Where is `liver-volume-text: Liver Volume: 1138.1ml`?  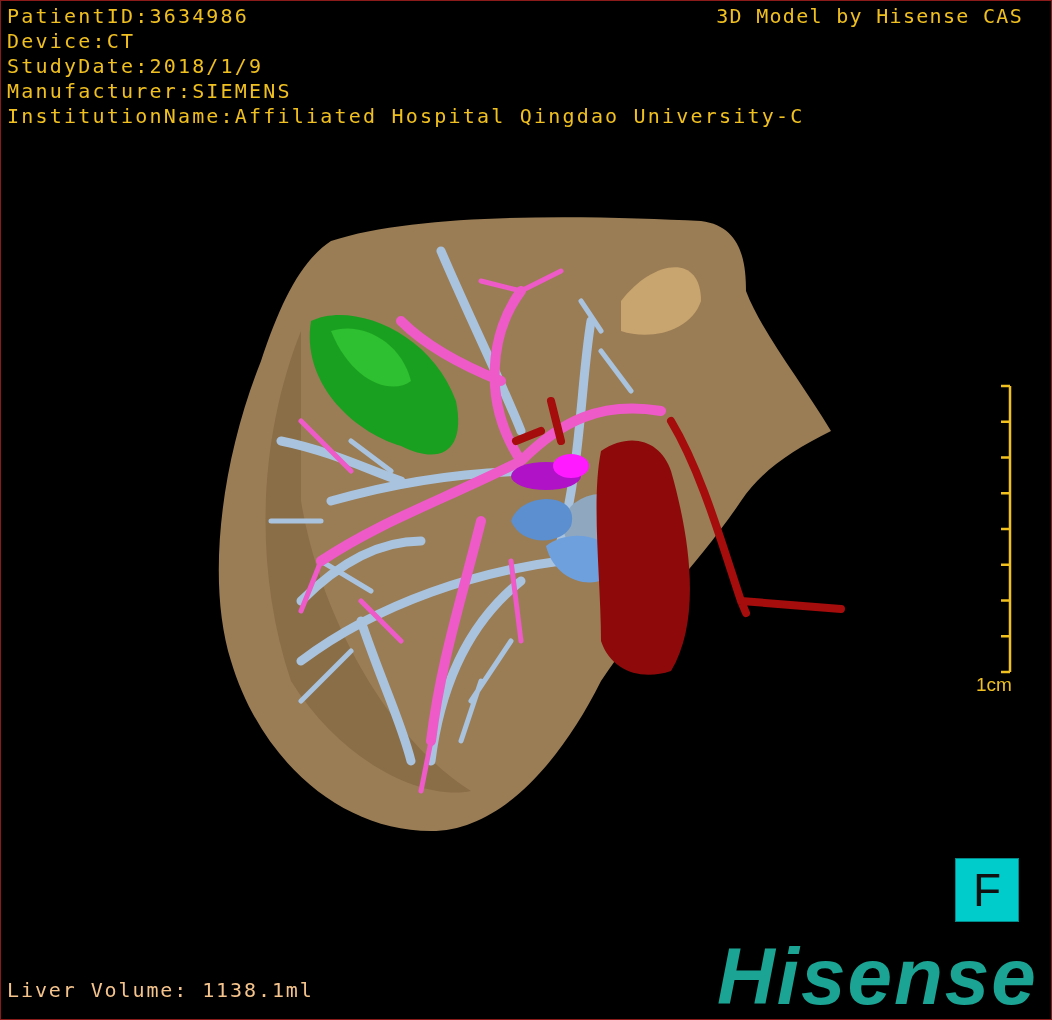
liver-volume-text: Liver Volume: 1138.1ml is located at coordinates (160, 990).